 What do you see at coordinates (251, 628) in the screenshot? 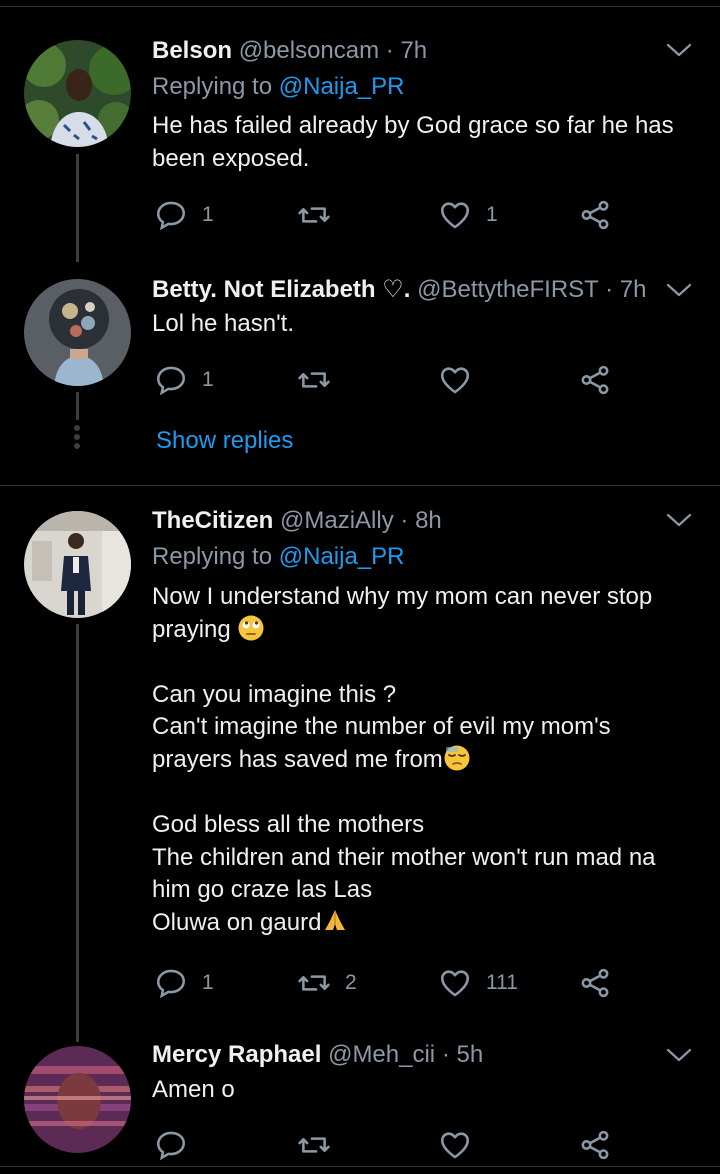
I see `eye-roll-emoji-icon` at bounding box center [251, 628].